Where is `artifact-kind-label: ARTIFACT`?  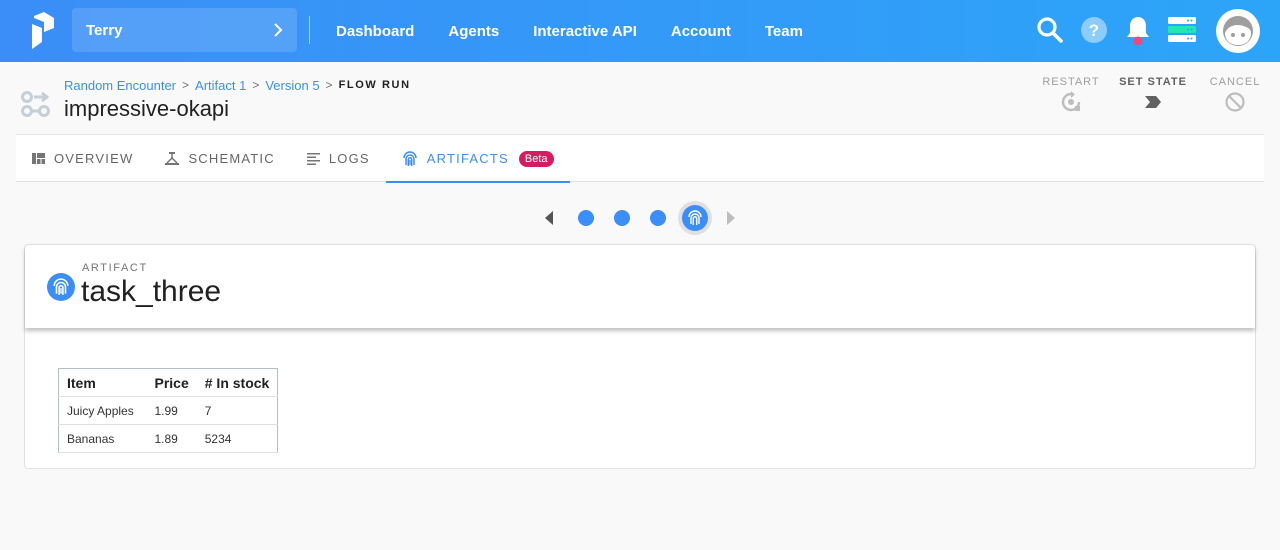 artifact-kind-label: ARTIFACT is located at coordinates (115, 268).